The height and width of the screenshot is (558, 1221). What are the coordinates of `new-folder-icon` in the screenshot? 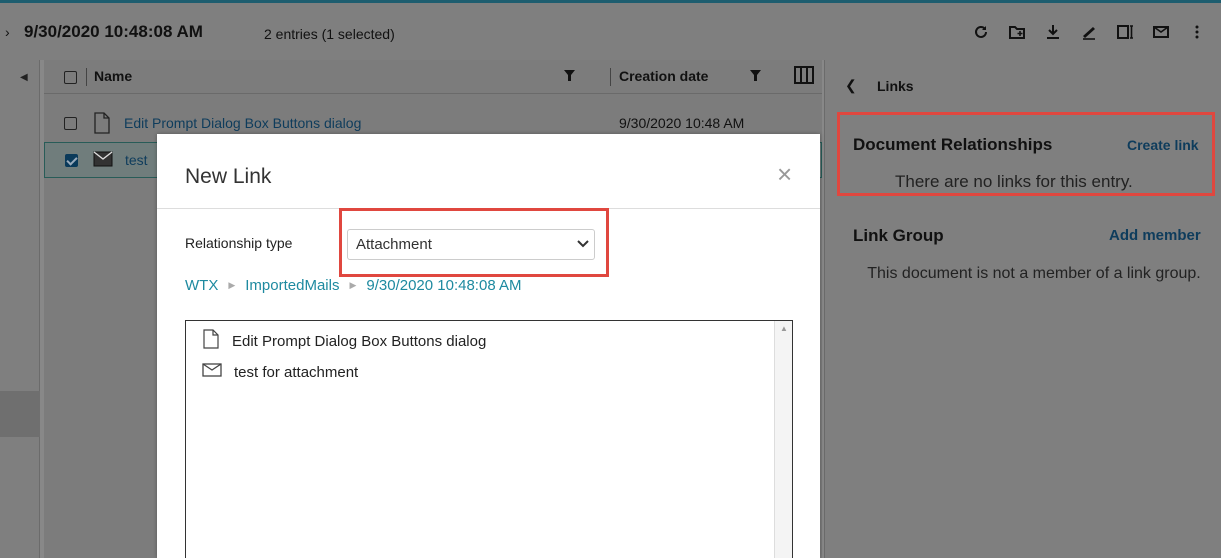 It's located at (1017, 32).